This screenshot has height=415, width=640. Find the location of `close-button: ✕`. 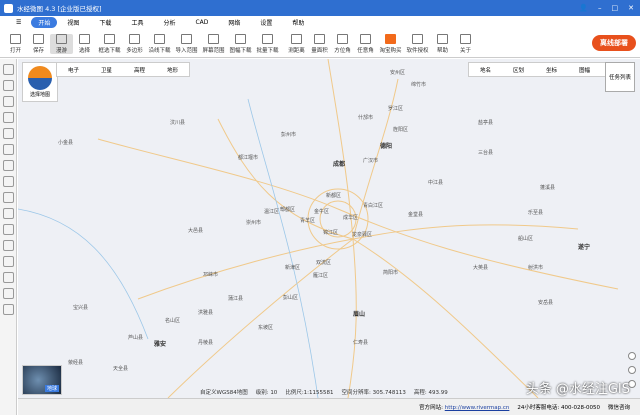

close-button: ✕ is located at coordinates (631, 8).